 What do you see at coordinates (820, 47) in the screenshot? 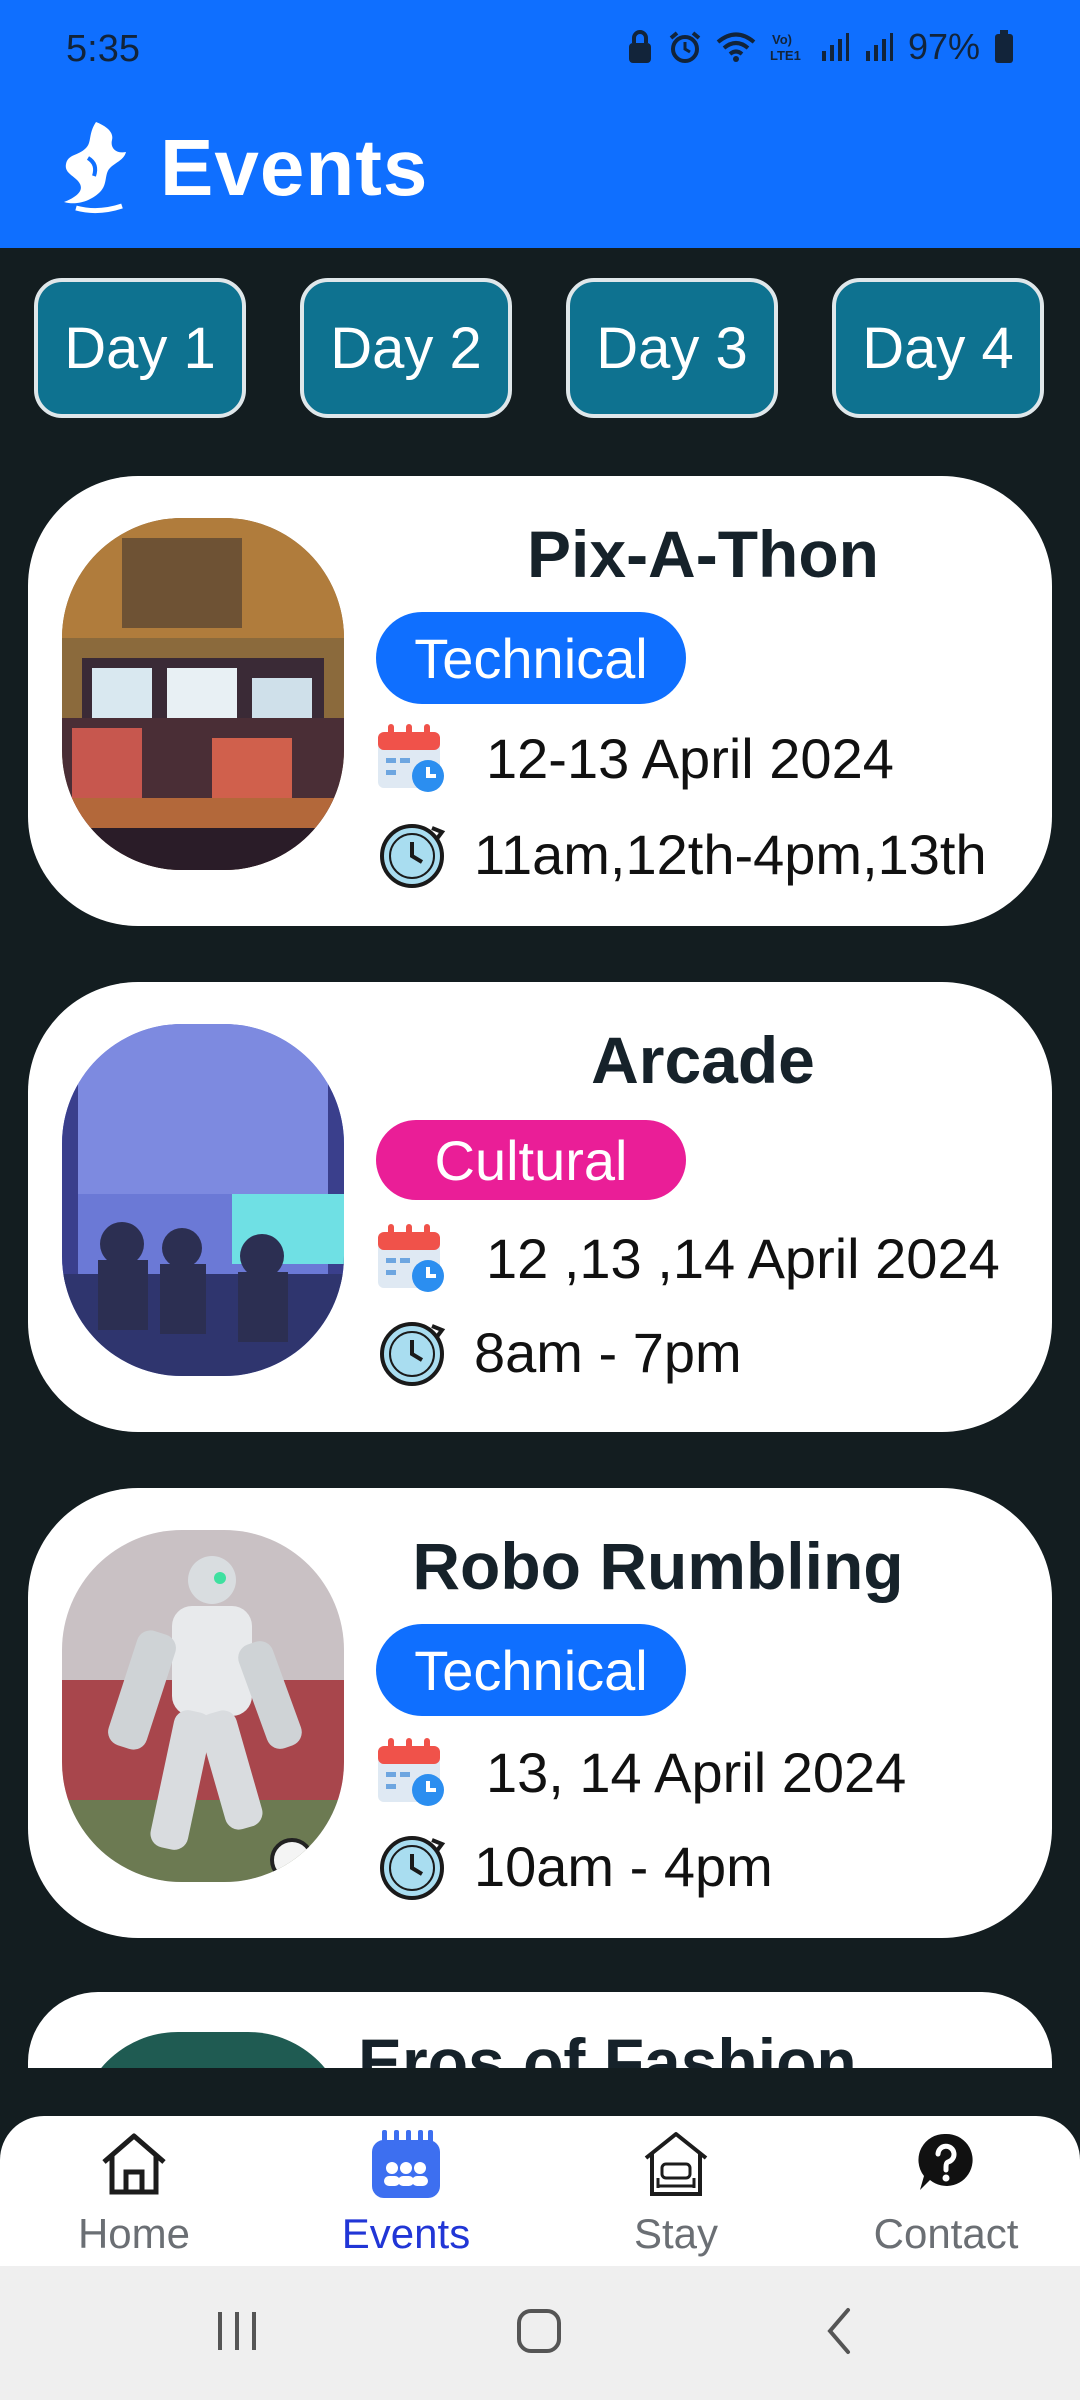
I see `status-icons: Vo) LTE1 97%` at bounding box center [820, 47].